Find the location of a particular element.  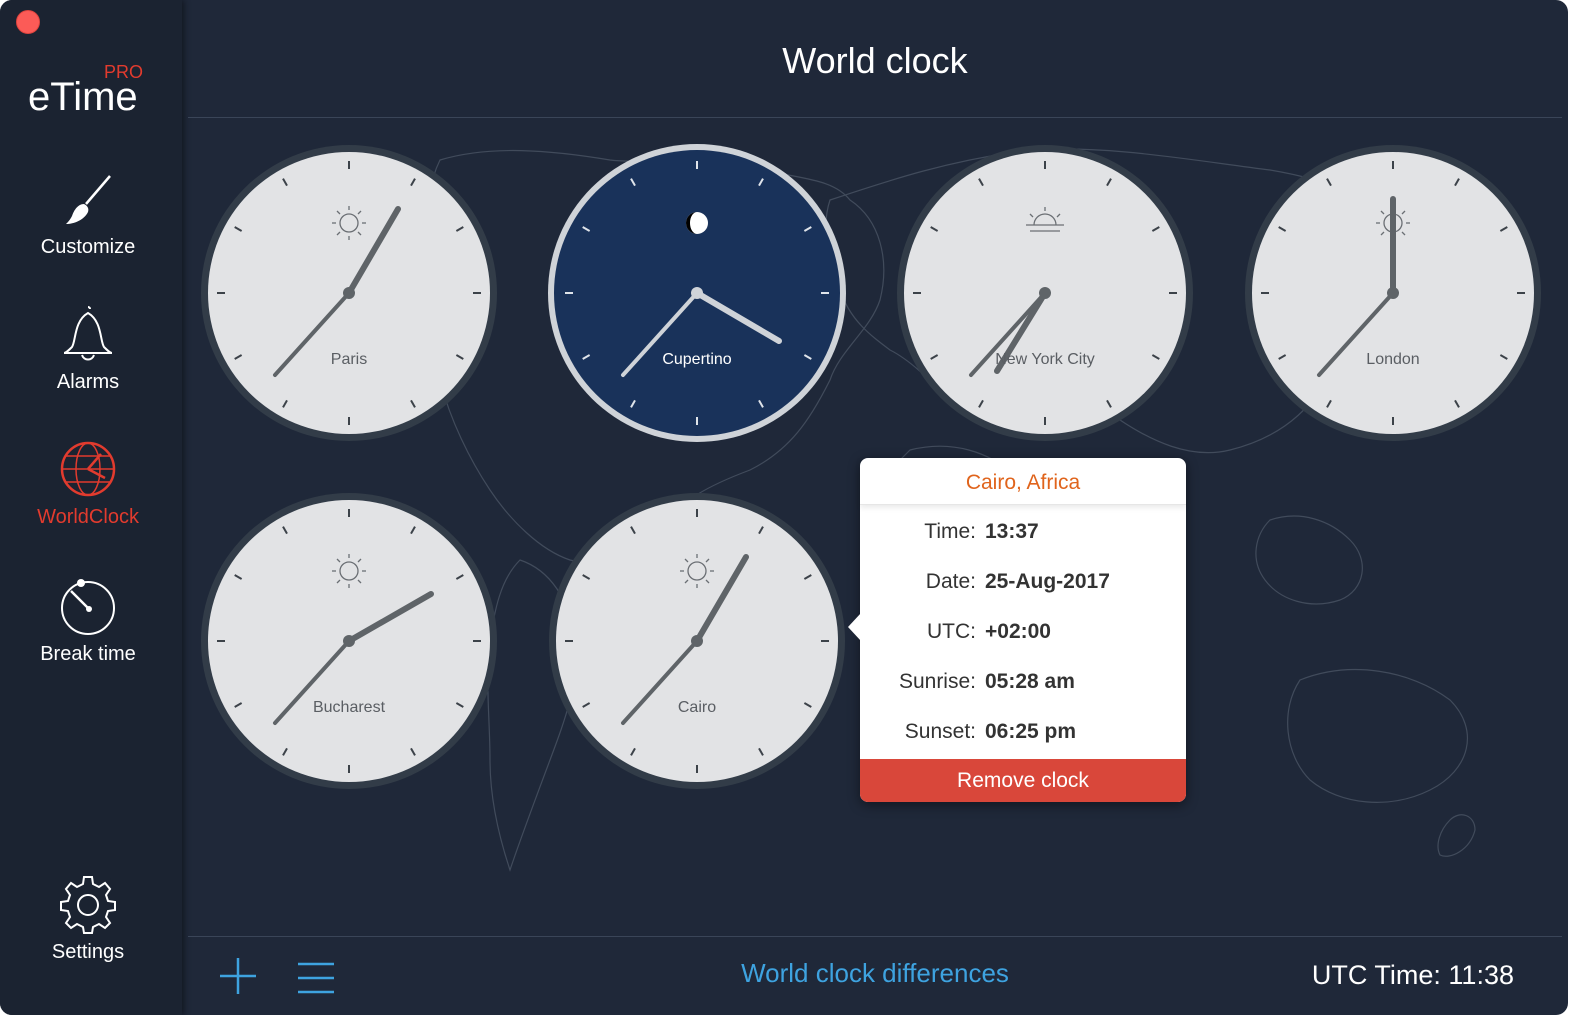

clock-city-label: Bucharest is located at coordinates (349, 707).